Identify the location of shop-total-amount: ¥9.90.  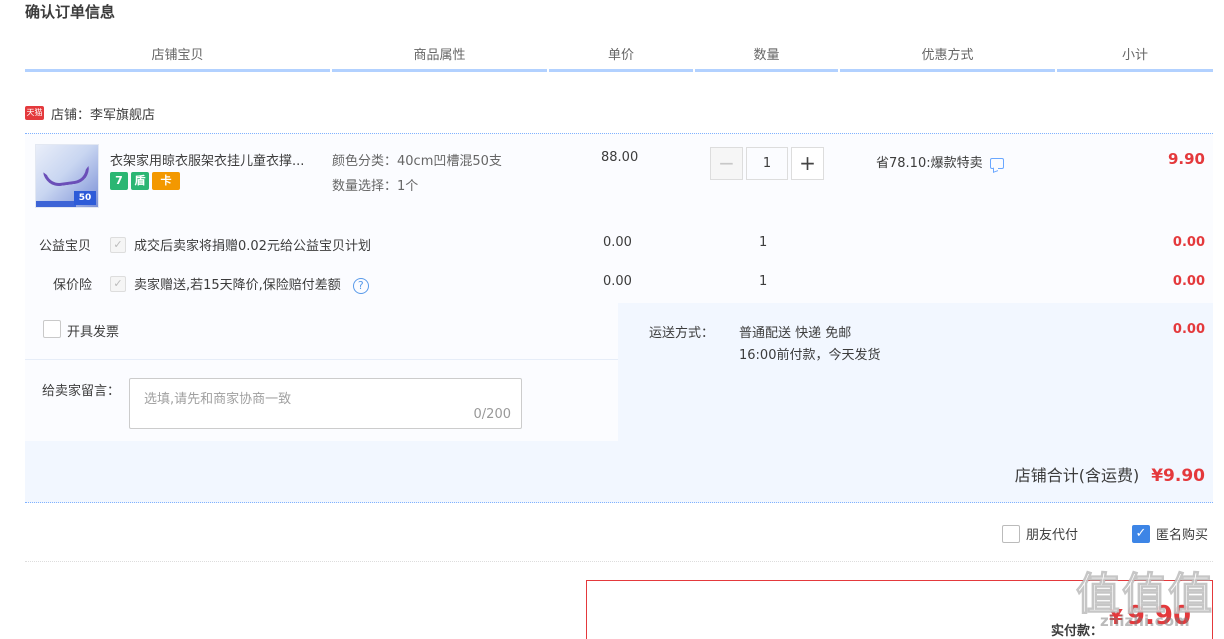
(1178, 476).